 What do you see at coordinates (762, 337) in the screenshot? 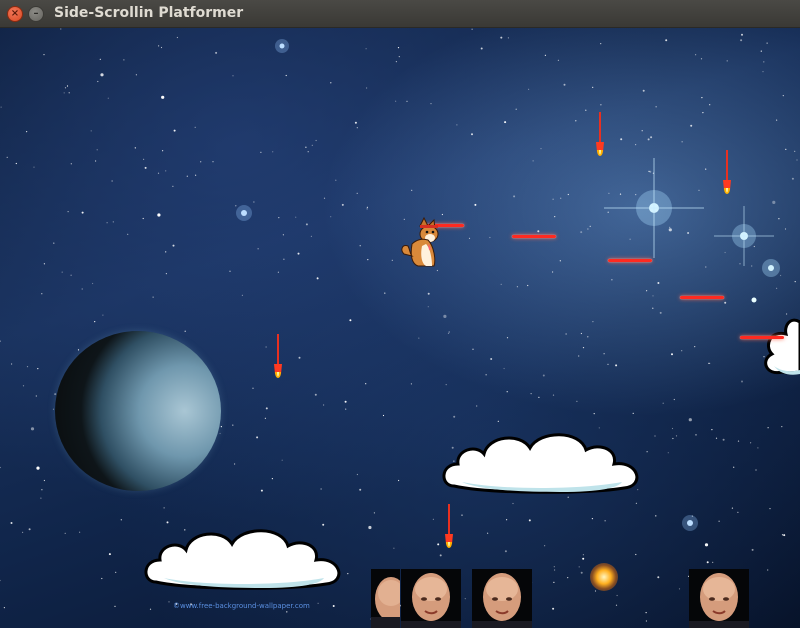
I see `laser-beam` at bounding box center [762, 337].